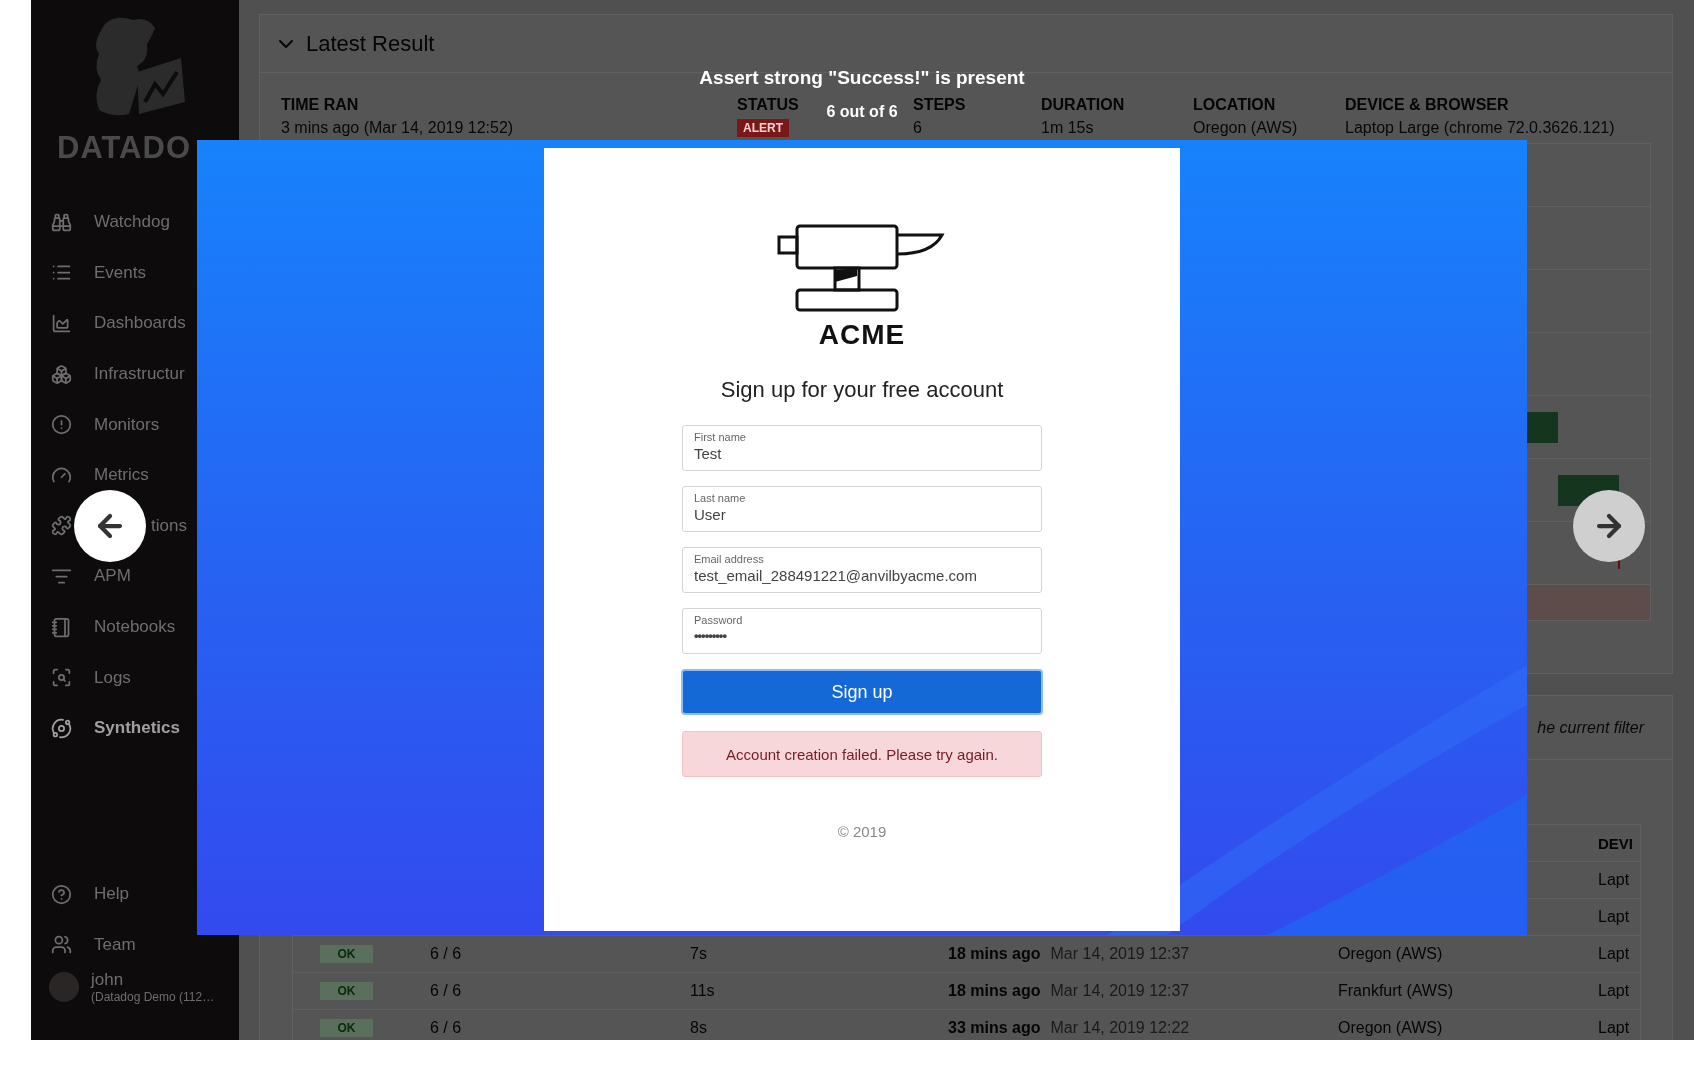  I want to click on error-alert: Account creation failed. Please try again., so click(862, 754).